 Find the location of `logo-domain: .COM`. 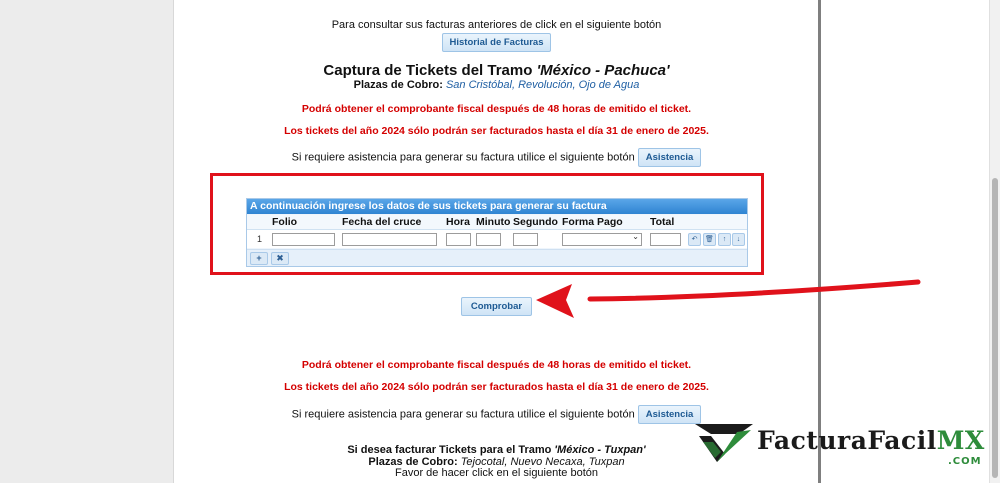

logo-domain: .COM is located at coordinates (965, 461).